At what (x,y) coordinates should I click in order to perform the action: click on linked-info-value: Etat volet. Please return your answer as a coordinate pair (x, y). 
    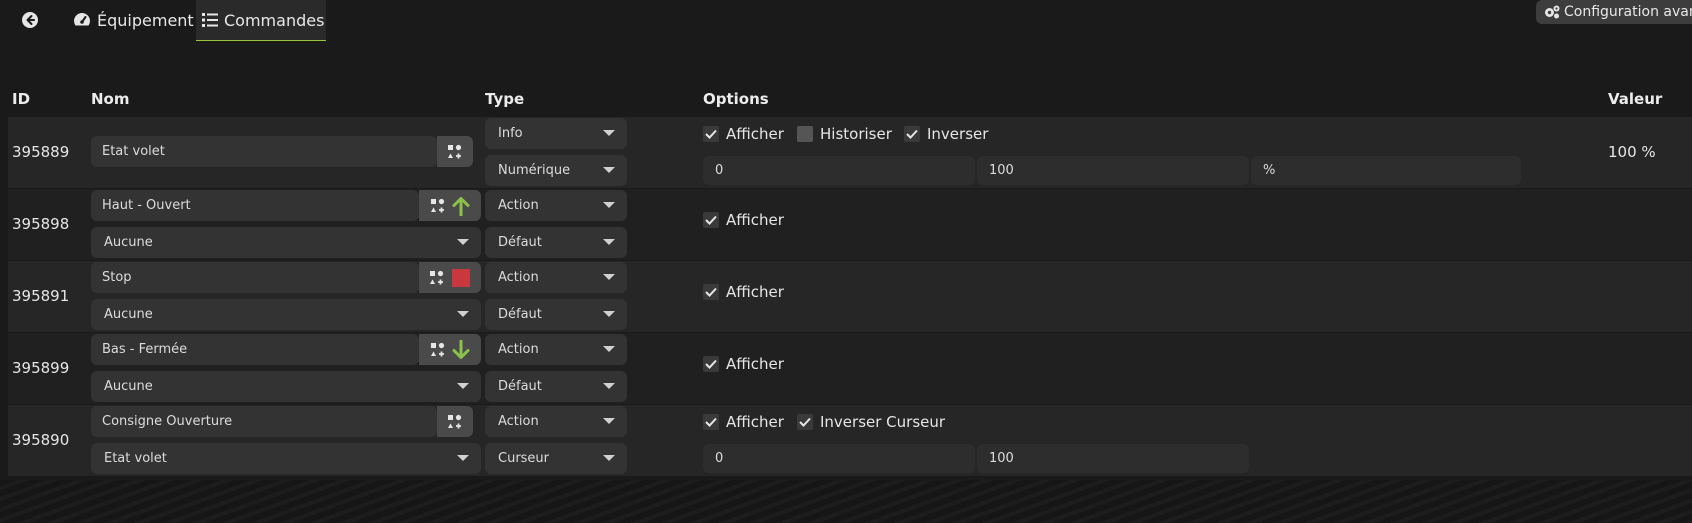
    Looking at the image, I should click on (135, 458).